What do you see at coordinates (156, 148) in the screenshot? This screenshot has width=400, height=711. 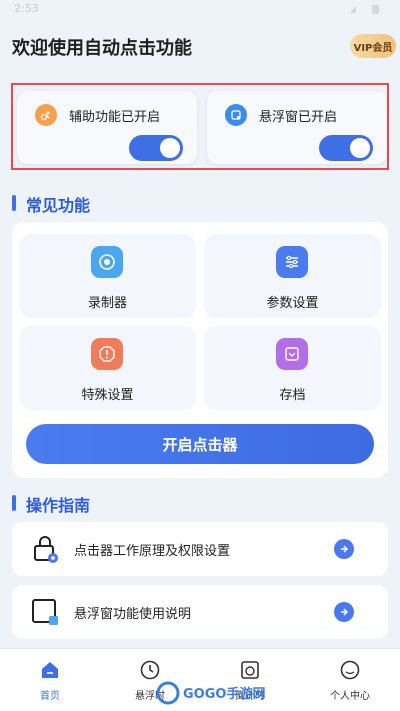 I see `accessibility-toggle` at bounding box center [156, 148].